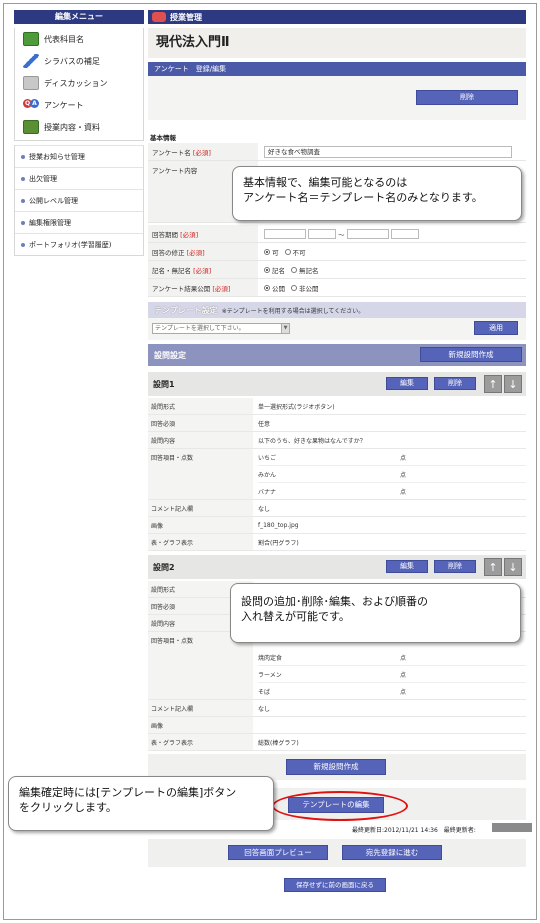  Describe the element at coordinates (294, 269) in the screenshot. I see `anonymous-radio` at that location.